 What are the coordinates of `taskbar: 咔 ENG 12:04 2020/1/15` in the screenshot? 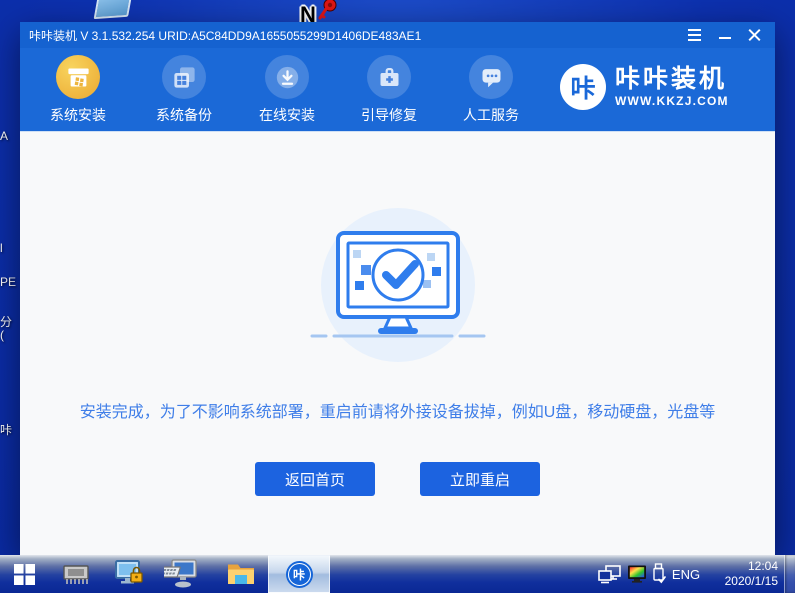 It's located at (397, 574).